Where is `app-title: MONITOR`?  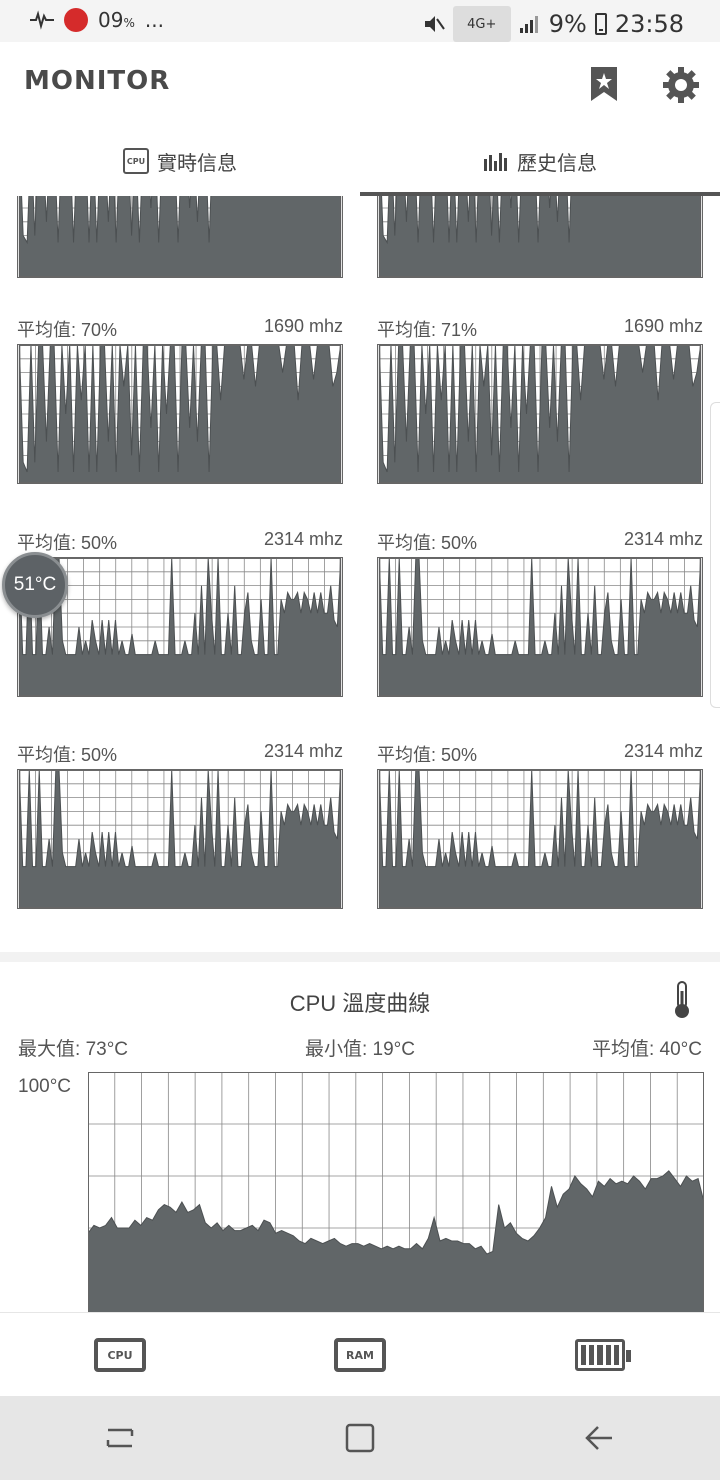
app-title: MONITOR is located at coordinates (97, 81).